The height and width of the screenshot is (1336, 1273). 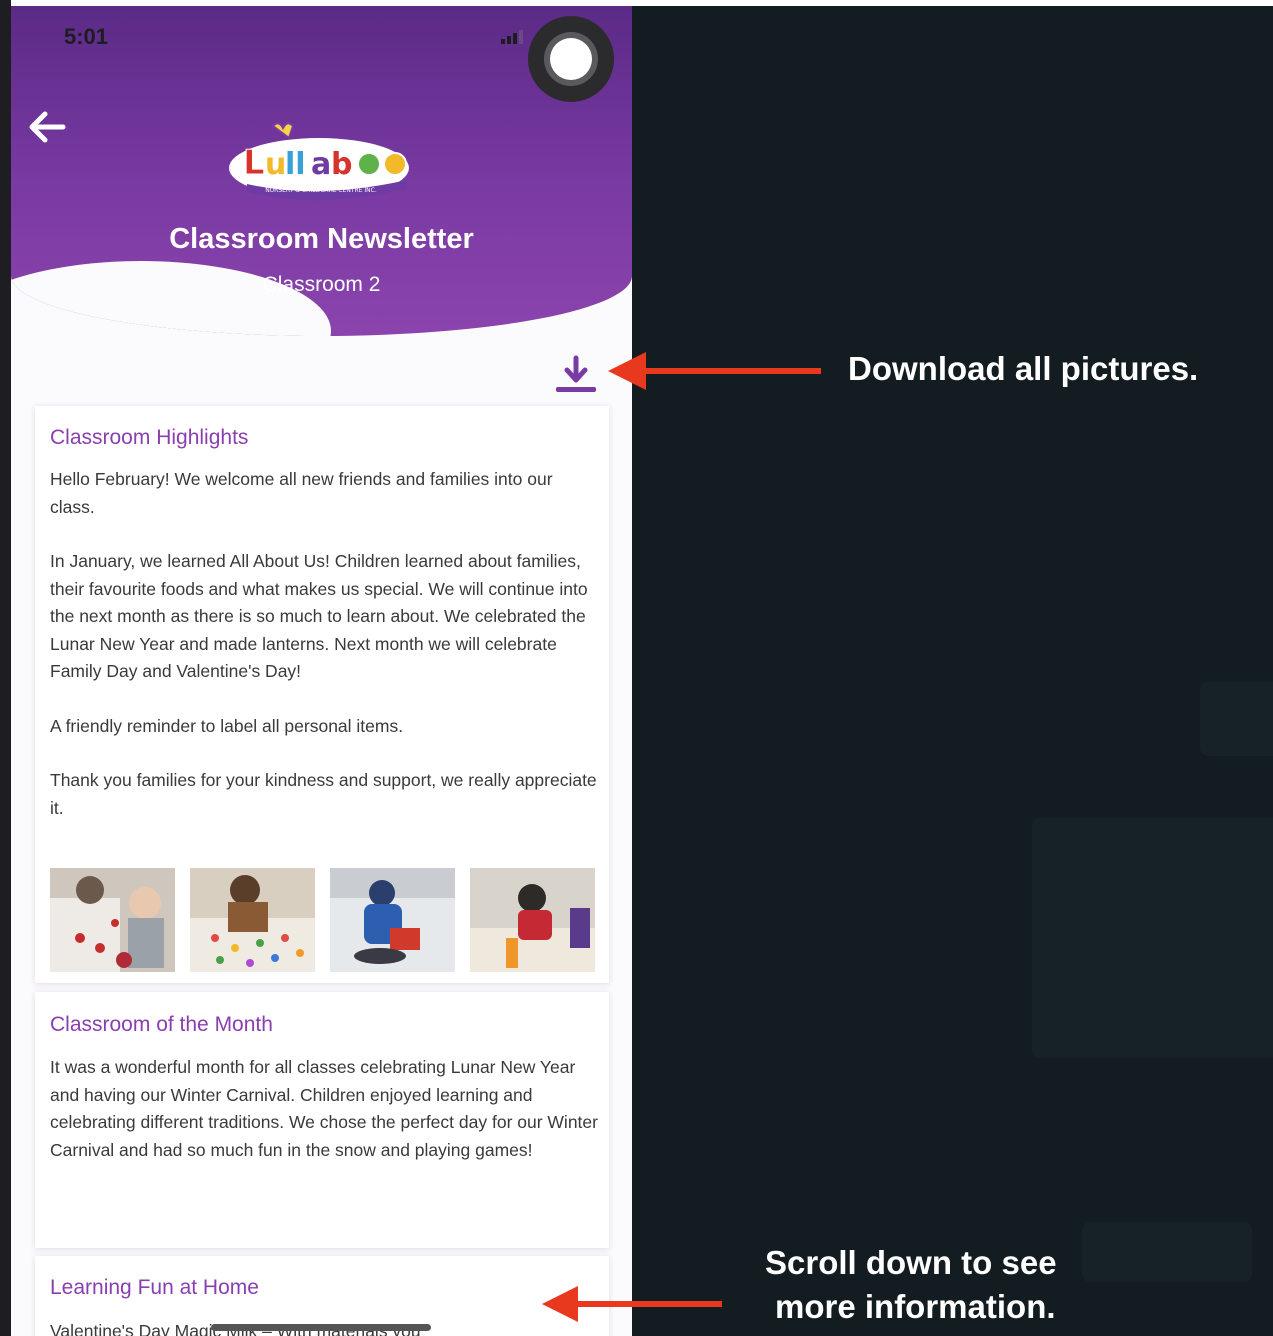 I want to click on screen-record-icon, so click(x=571, y=59).